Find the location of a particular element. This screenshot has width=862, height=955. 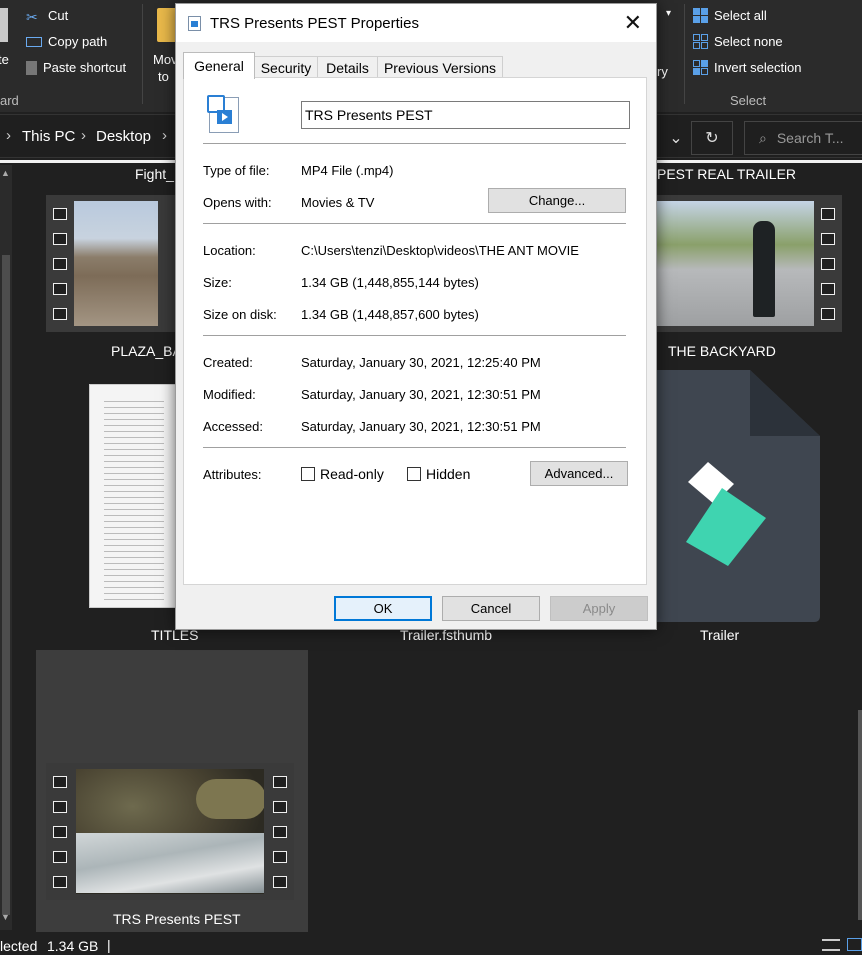

refresh-button: ↻ is located at coordinates (712, 138).